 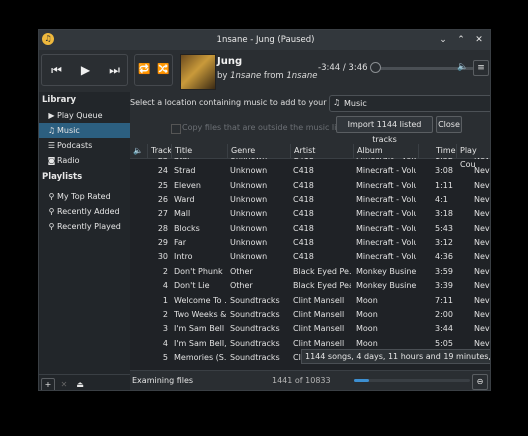 I want to click on column-track: Track, so click(x=159, y=151).